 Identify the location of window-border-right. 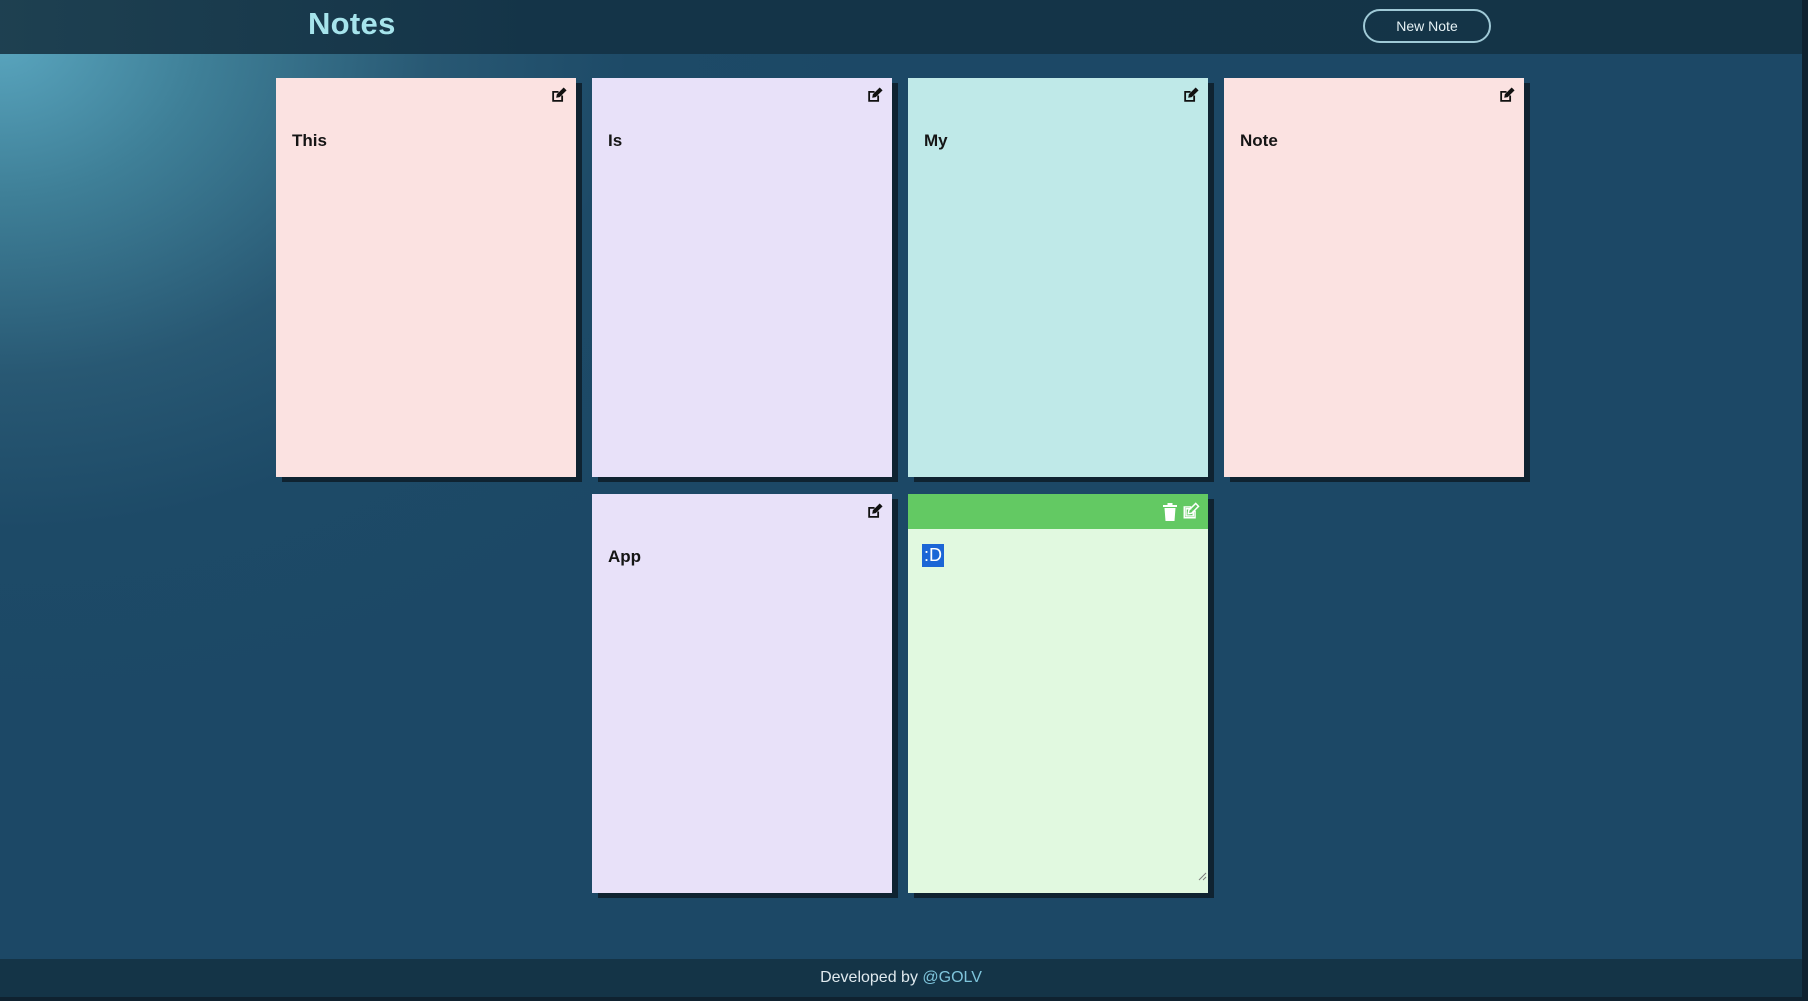
(1805, 500).